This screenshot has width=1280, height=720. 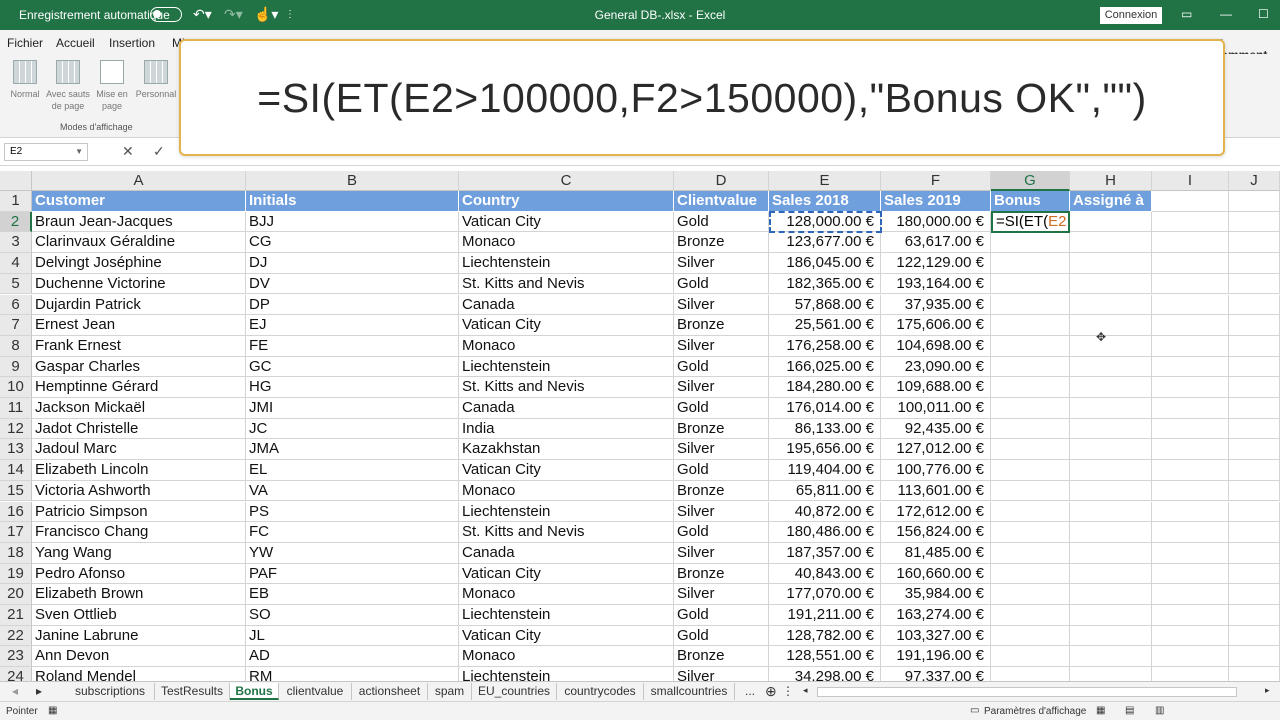 What do you see at coordinates (689, 691) in the screenshot?
I see `sheet-tab-smallcountries: smallcountries` at bounding box center [689, 691].